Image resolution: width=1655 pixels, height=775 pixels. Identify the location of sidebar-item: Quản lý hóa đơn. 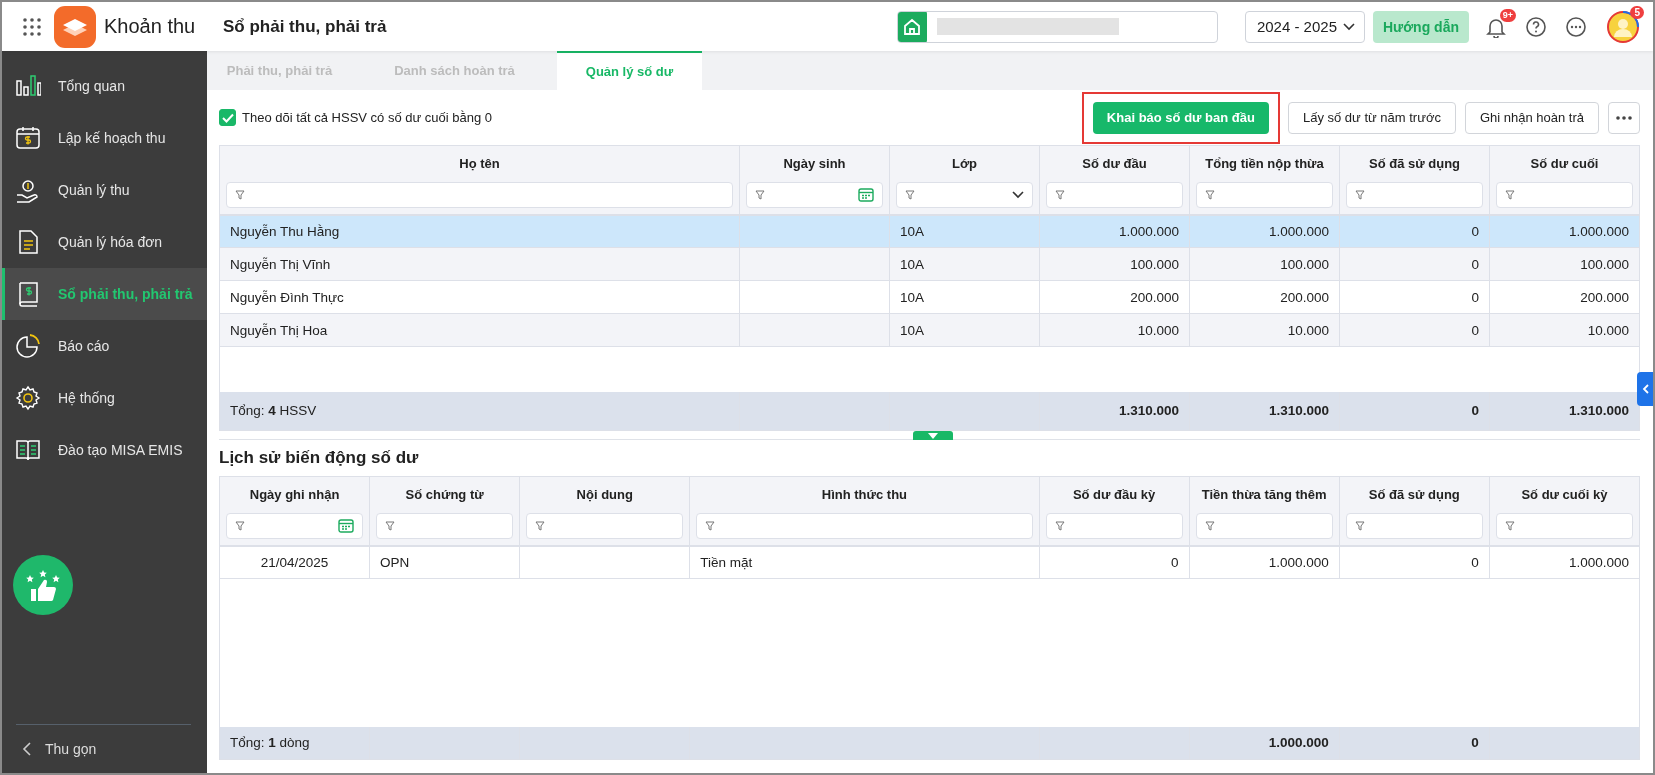
(104, 242).